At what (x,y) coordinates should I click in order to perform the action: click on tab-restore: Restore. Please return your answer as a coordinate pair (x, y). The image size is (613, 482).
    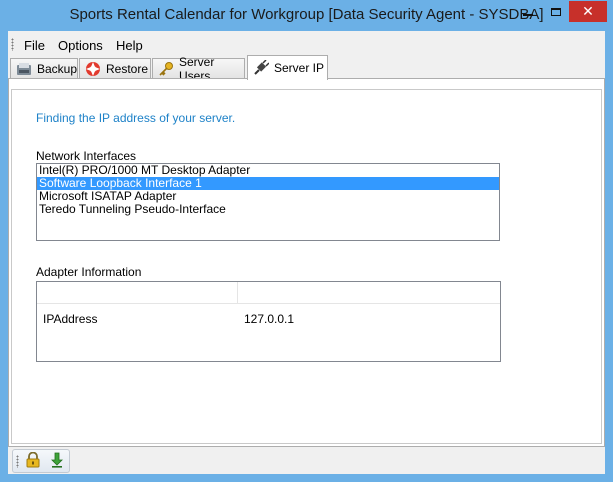
    Looking at the image, I should click on (115, 68).